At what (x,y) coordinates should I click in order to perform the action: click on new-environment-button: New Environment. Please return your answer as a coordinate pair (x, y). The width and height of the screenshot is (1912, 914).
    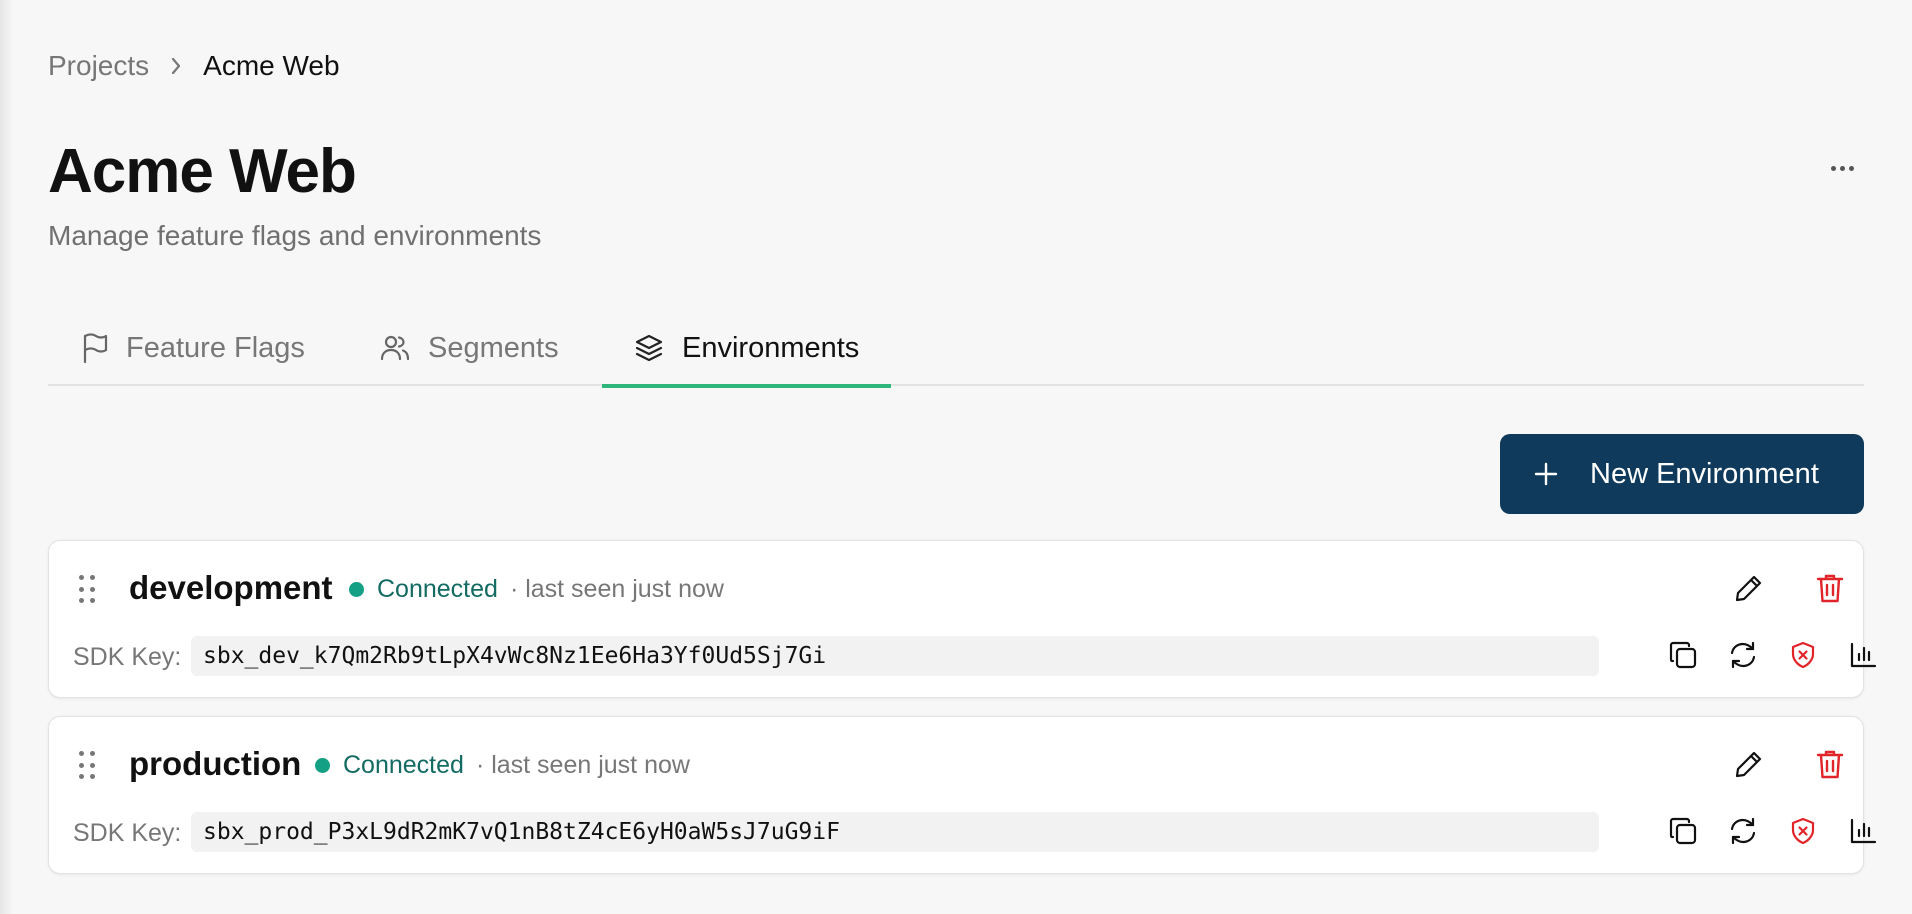
    Looking at the image, I should click on (1682, 474).